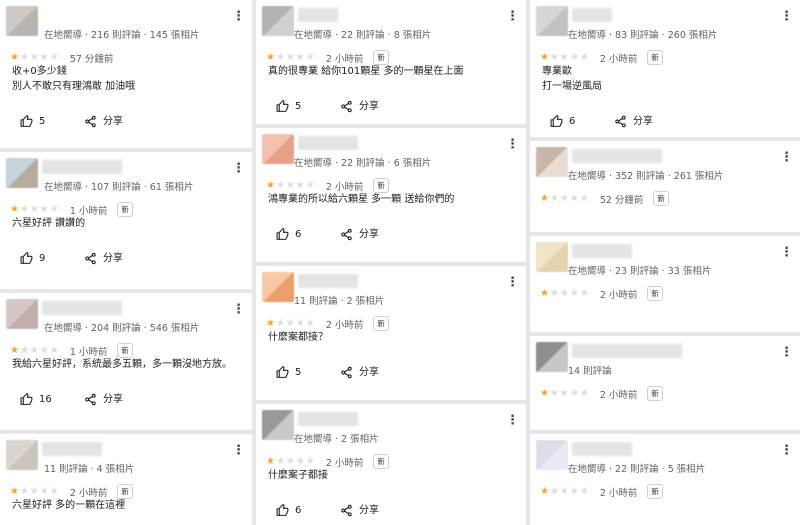 The height and width of the screenshot is (525, 800). I want to click on review-card: 在地嚮導 · 23 則評論 · 33 張相片 ⋮ ★★★★★ 2 小時前新, so click(665, 284).